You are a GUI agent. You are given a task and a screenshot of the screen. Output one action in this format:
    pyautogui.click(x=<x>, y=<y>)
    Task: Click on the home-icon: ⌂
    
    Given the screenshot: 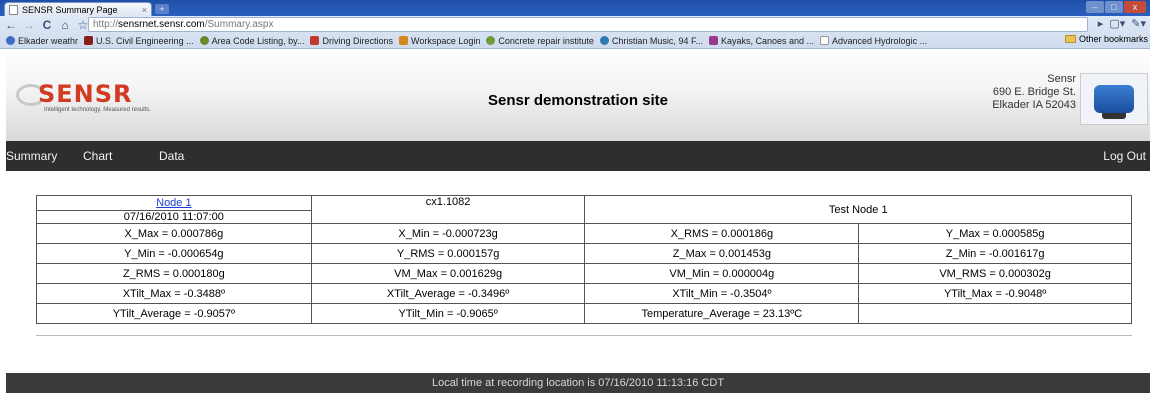 What is the action you would take?
    pyautogui.click(x=65, y=25)
    